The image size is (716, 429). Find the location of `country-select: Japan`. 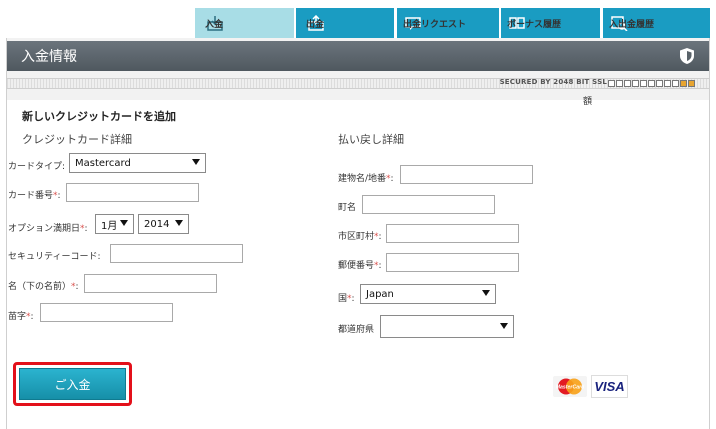

country-select: Japan is located at coordinates (428, 294).